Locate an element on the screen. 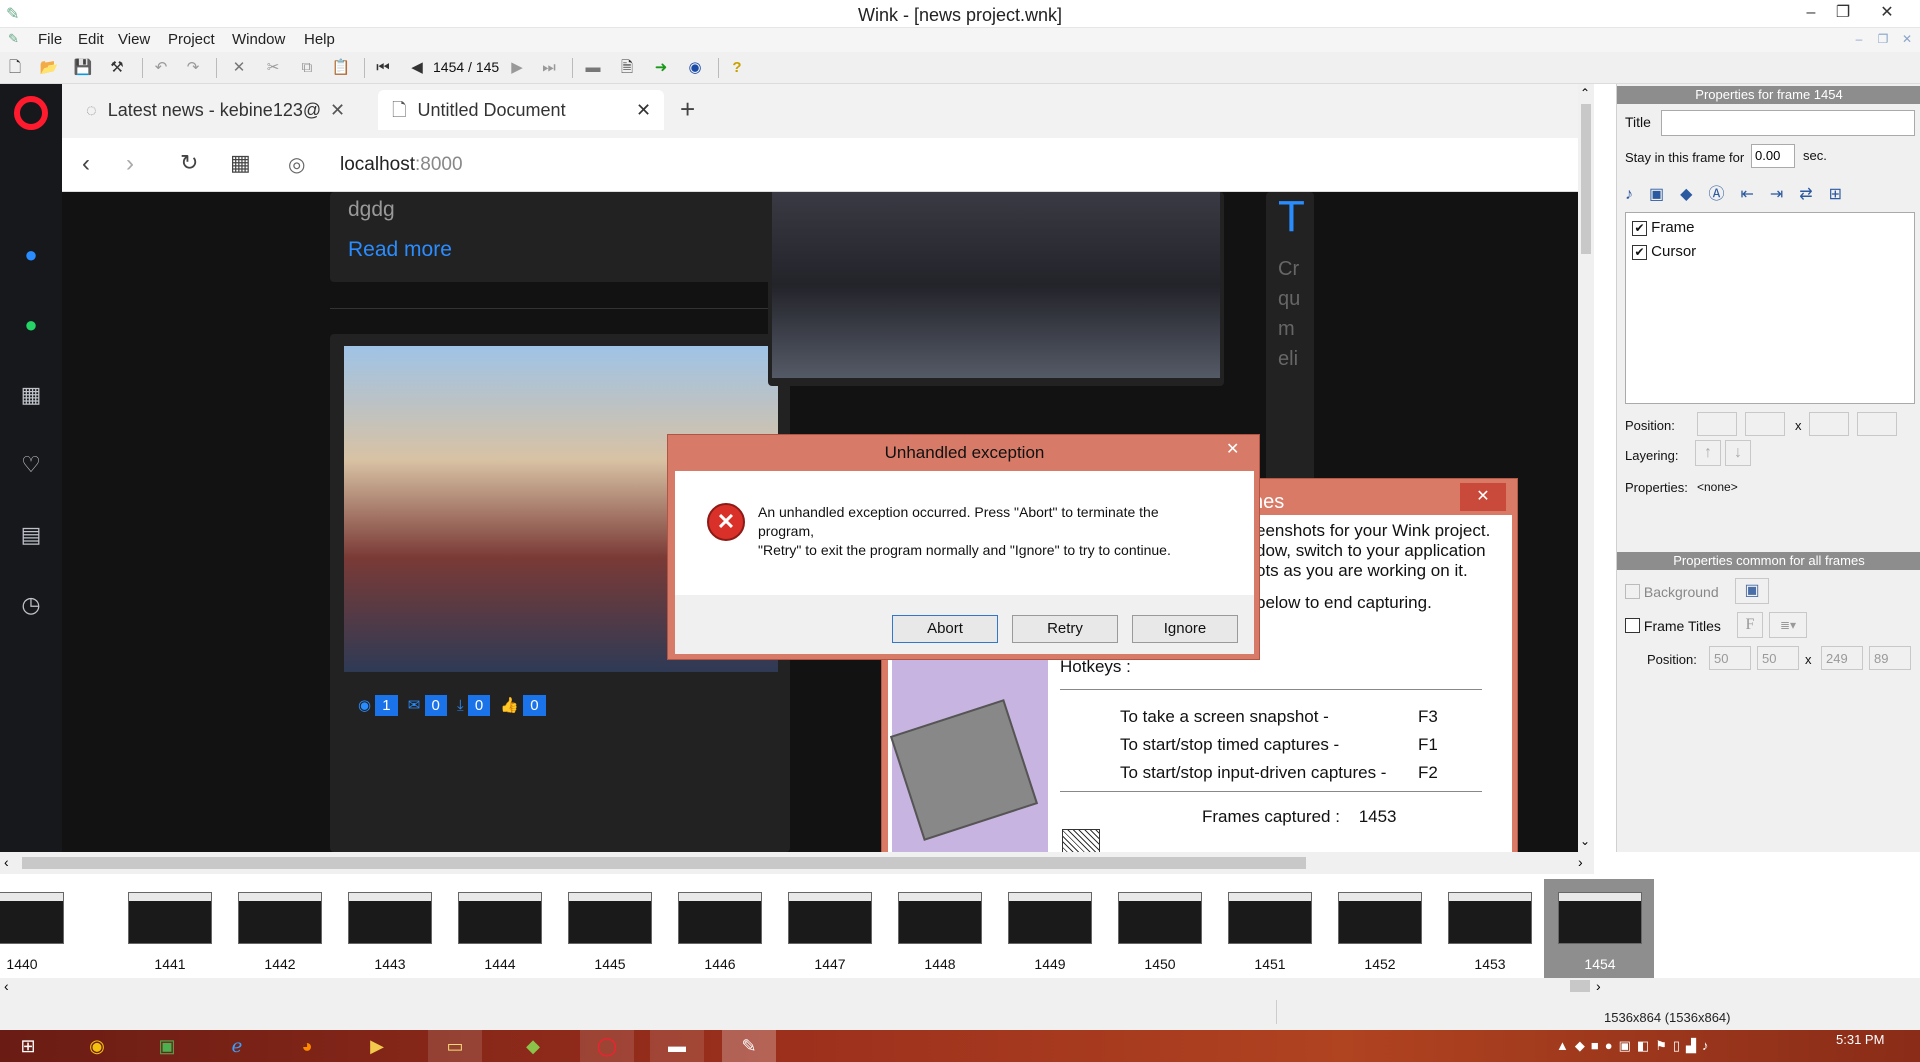 The image size is (1920, 1062). common-width: 249 is located at coordinates (1842, 658).